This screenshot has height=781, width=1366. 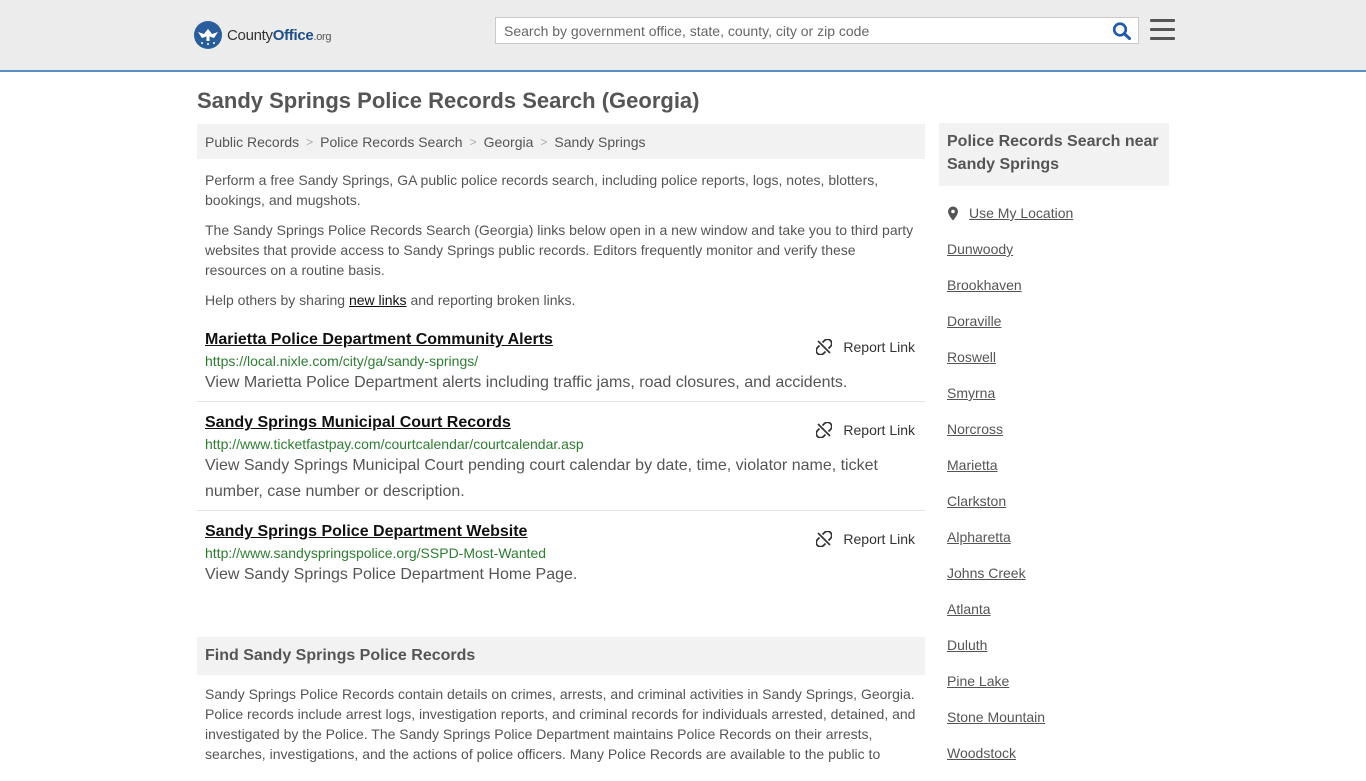 I want to click on breadcrumb-public-records: Public Records, so click(x=252, y=142).